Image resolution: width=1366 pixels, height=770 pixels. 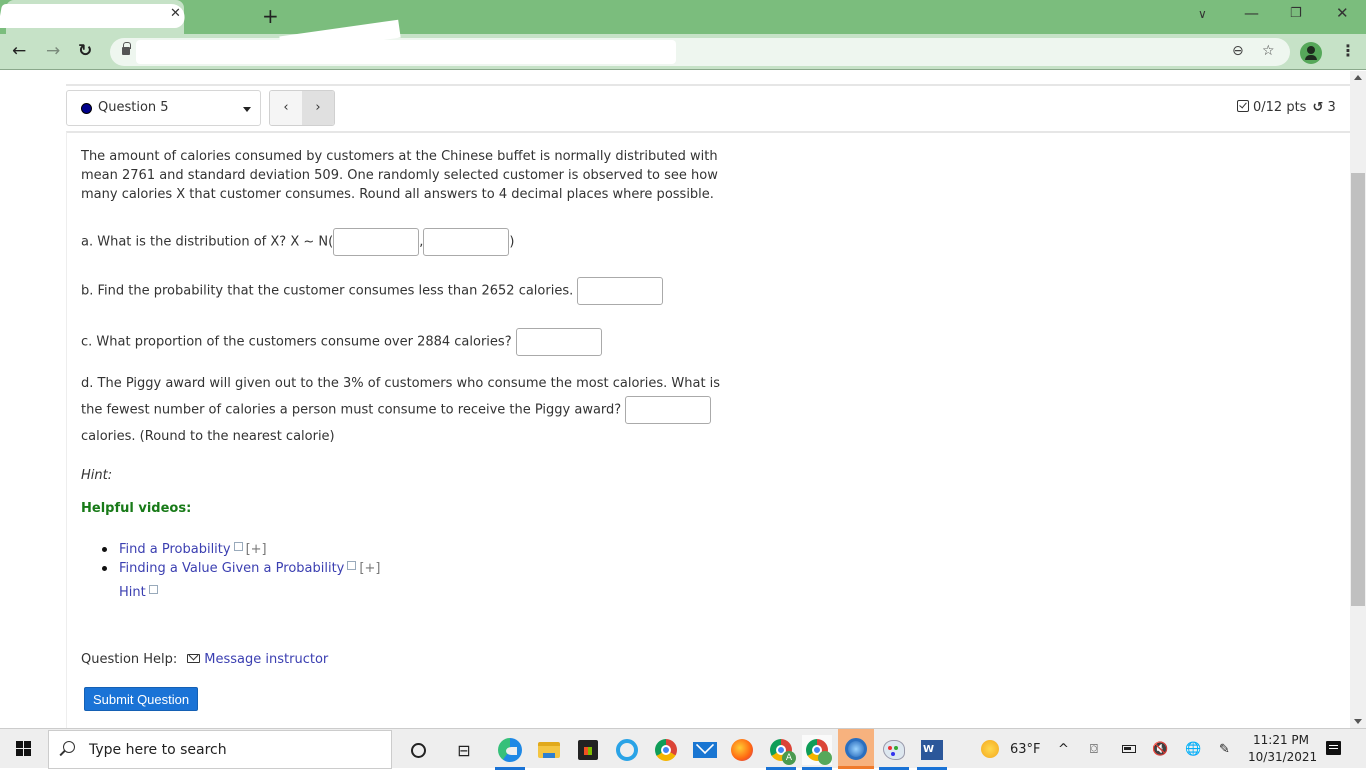 What do you see at coordinates (464, 750) in the screenshot?
I see `task-view-icon: ⊟` at bounding box center [464, 750].